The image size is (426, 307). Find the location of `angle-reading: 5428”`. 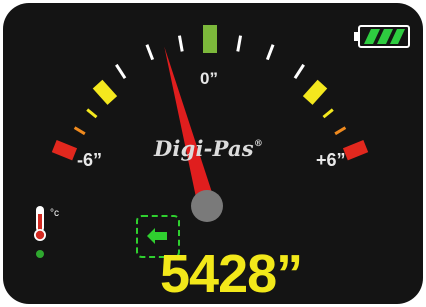

angle-reading: 5428” is located at coordinates (231, 274).